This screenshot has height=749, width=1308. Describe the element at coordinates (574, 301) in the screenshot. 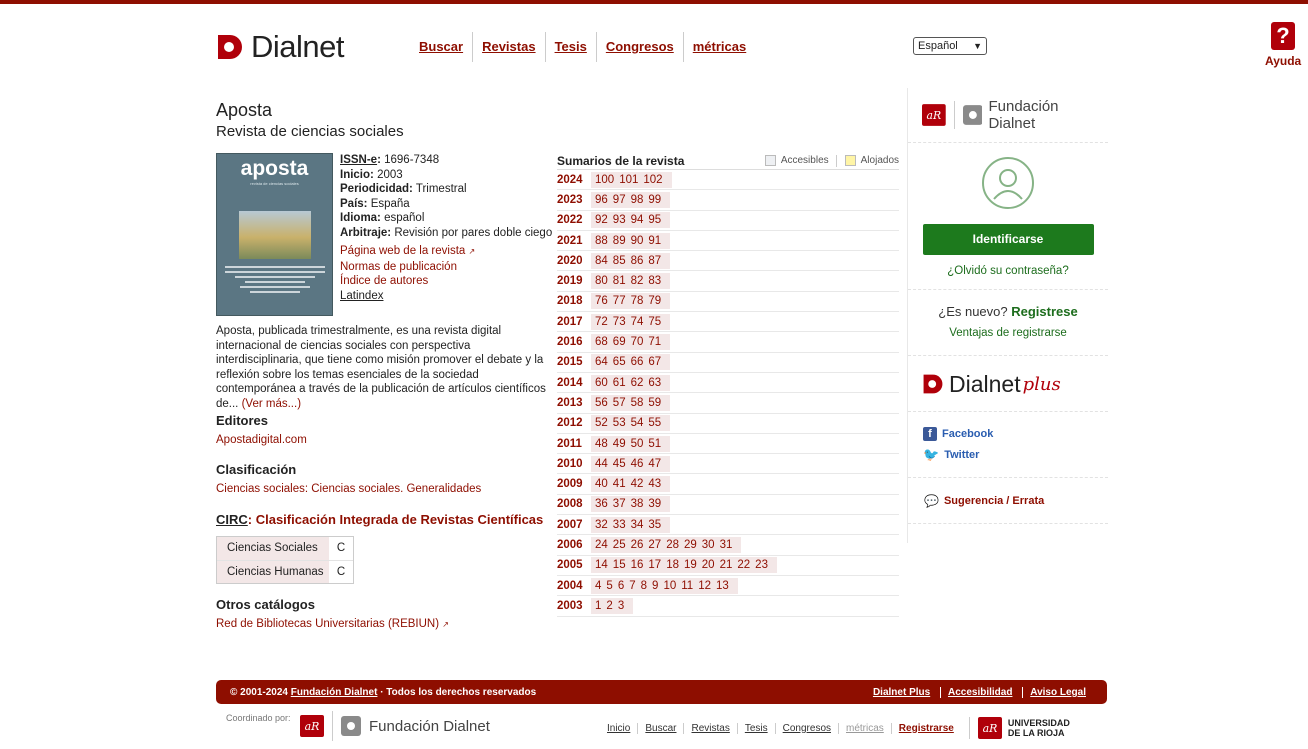

I see `year-link: 2018` at that location.